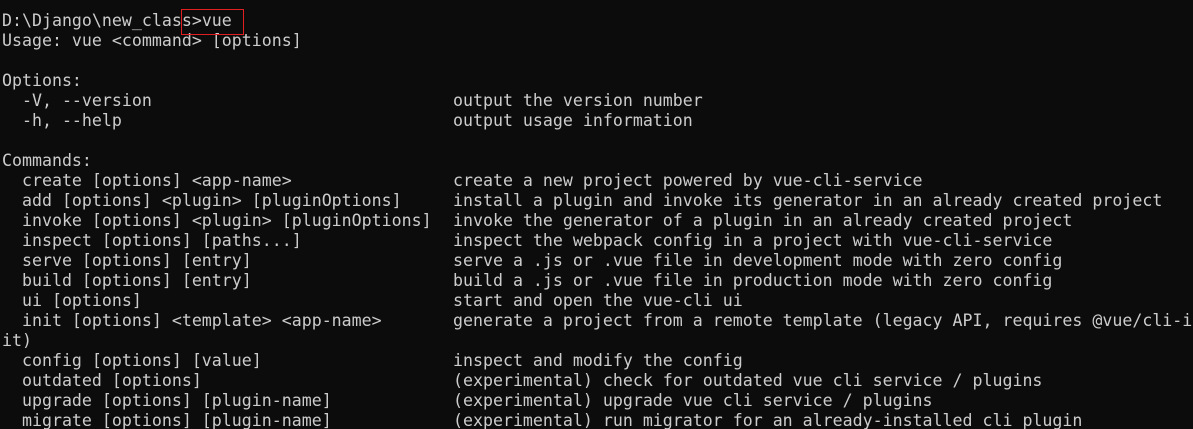 This screenshot has height=429, width=1193. What do you see at coordinates (62, 120) in the screenshot?
I see `option-row-name: -h, --help` at bounding box center [62, 120].